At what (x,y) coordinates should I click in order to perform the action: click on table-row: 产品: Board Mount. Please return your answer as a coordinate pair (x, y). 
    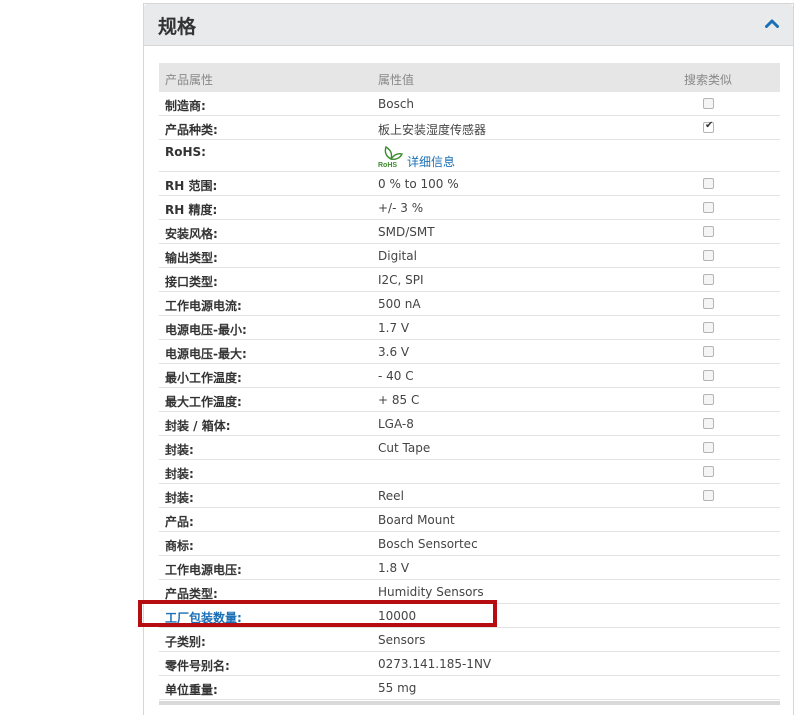
    Looking at the image, I should click on (469, 520).